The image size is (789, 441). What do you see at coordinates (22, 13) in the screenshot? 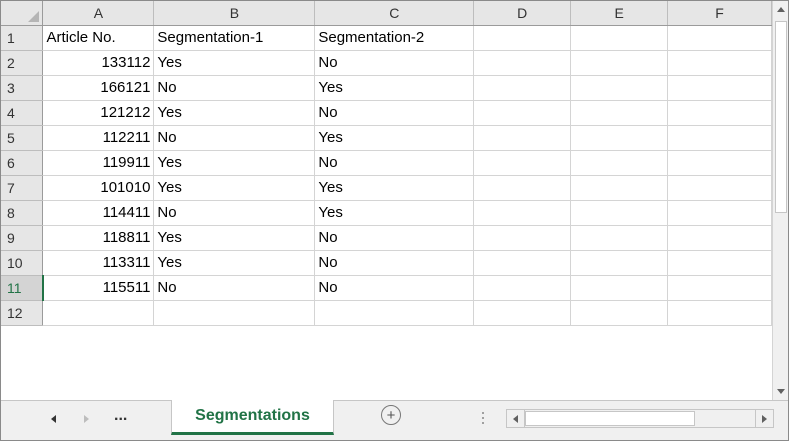
I see `select-all-corner` at bounding box center [22, 13].